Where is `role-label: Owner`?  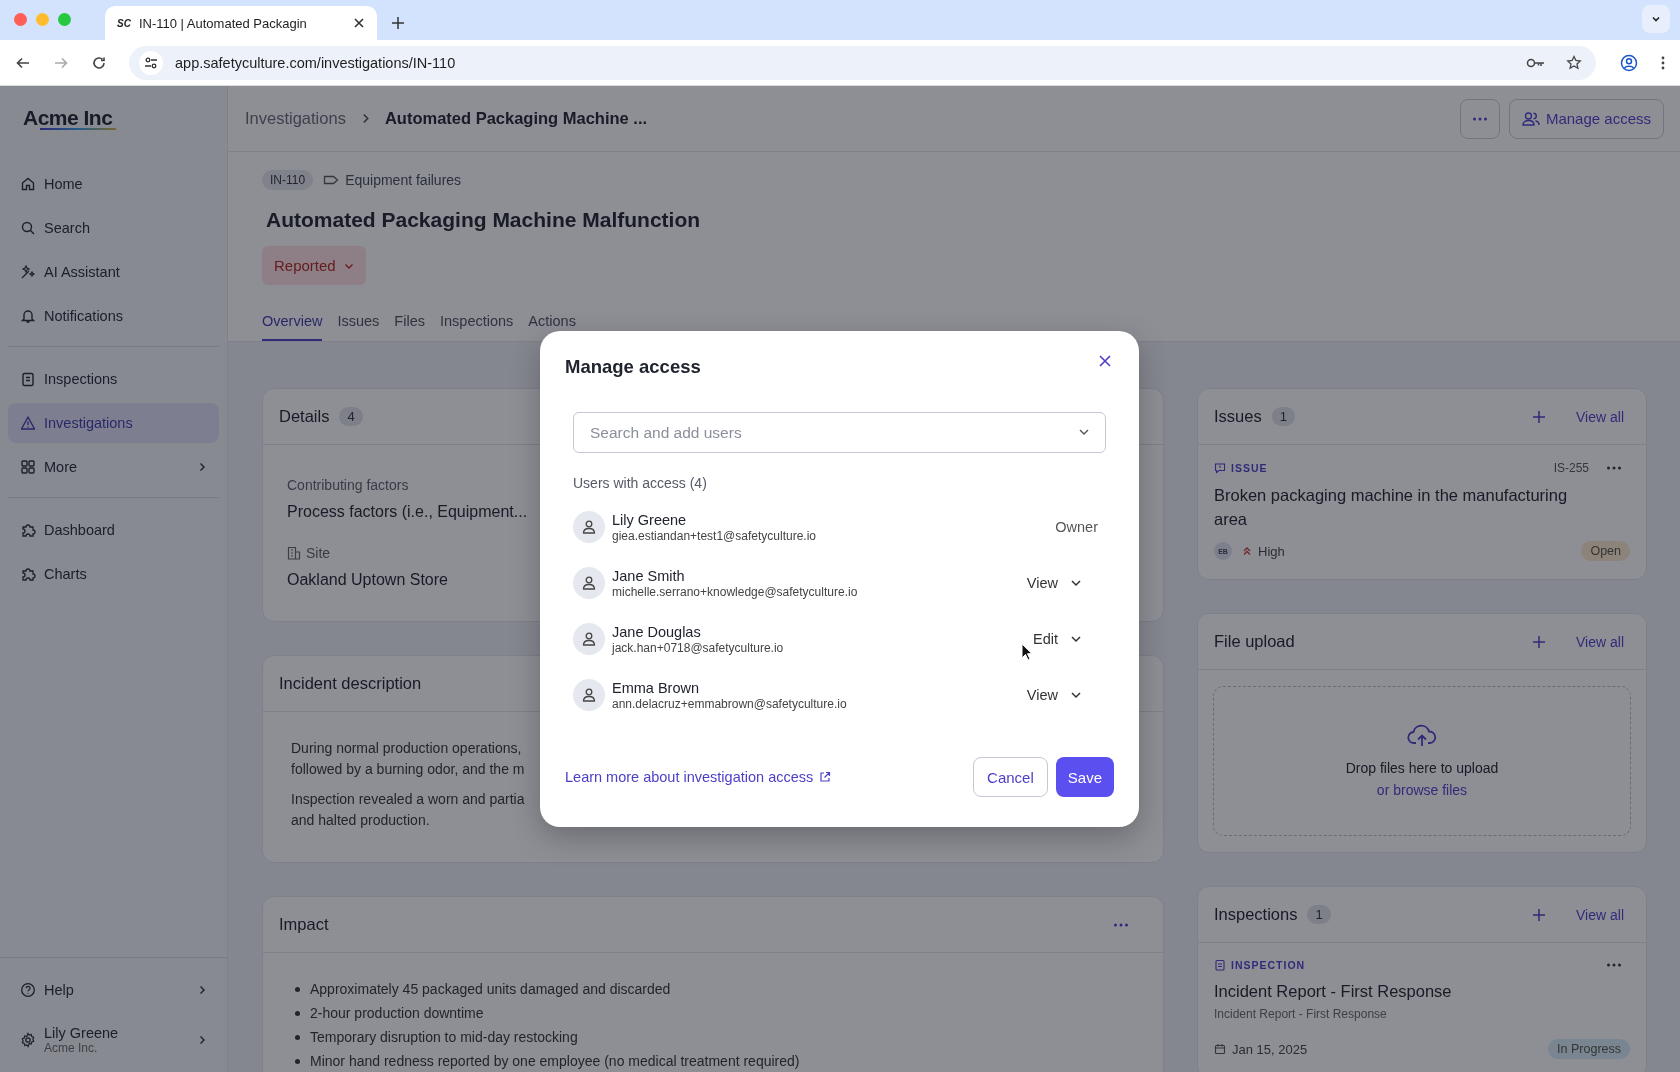
role-label: Owner is located at coordinates (1076, 527).